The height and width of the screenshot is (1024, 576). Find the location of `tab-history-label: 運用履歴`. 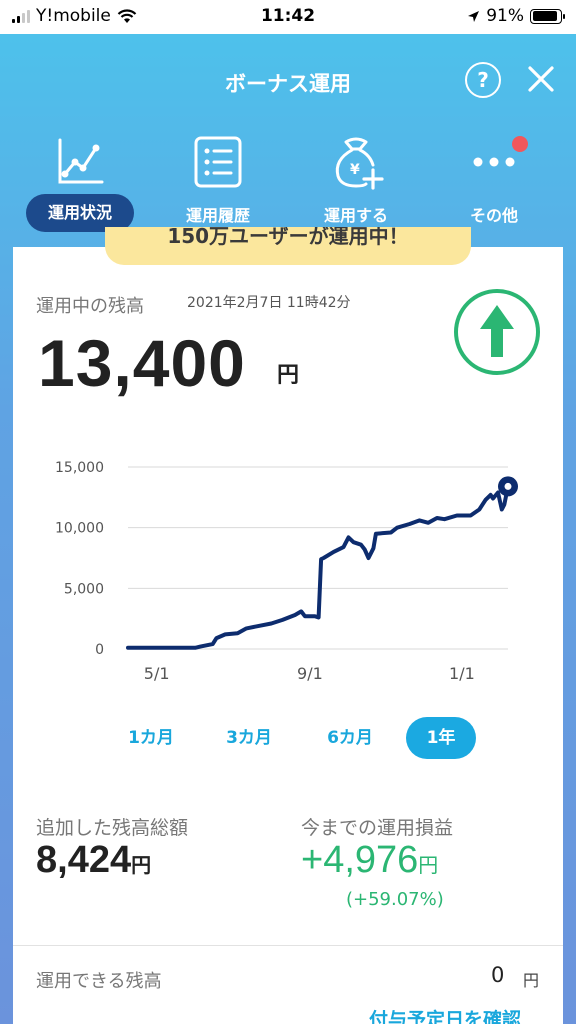

tab-history-label: 運用履歴 is located at coordinates (217, 215).